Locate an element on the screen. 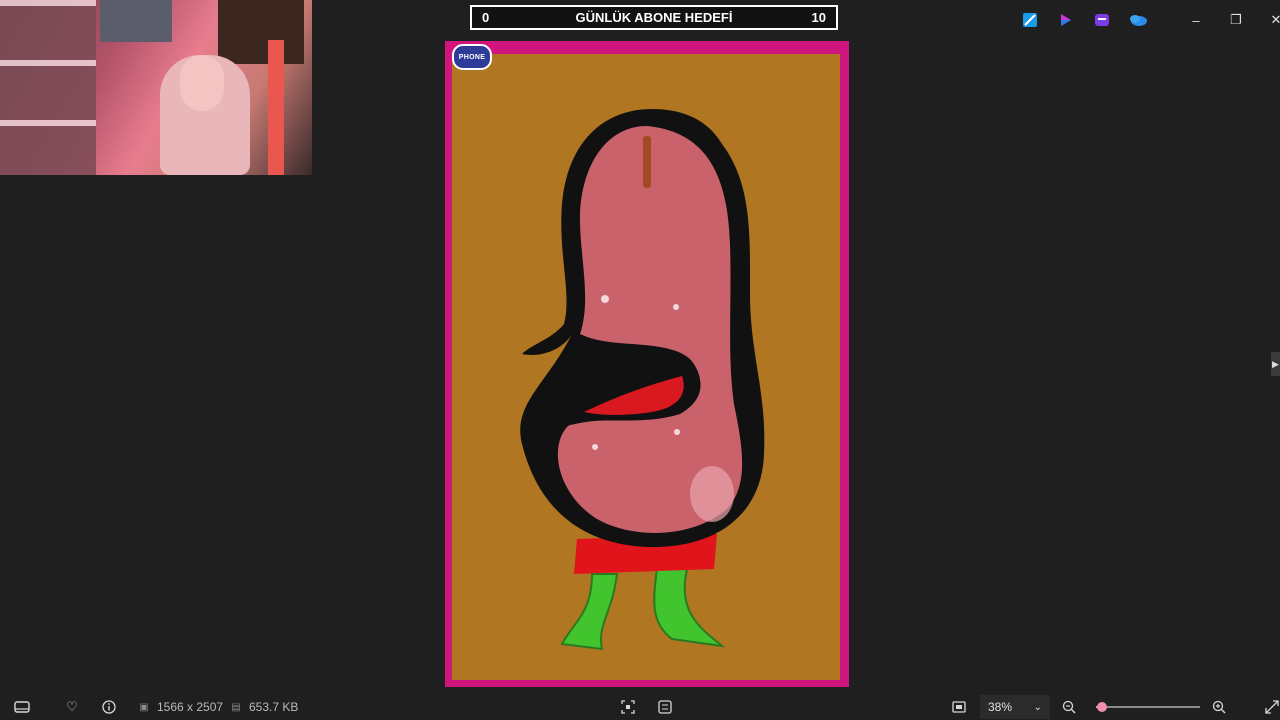 This screenshot has height=720, width=1280. fit-screen-button is located at coordinates (959, 707).